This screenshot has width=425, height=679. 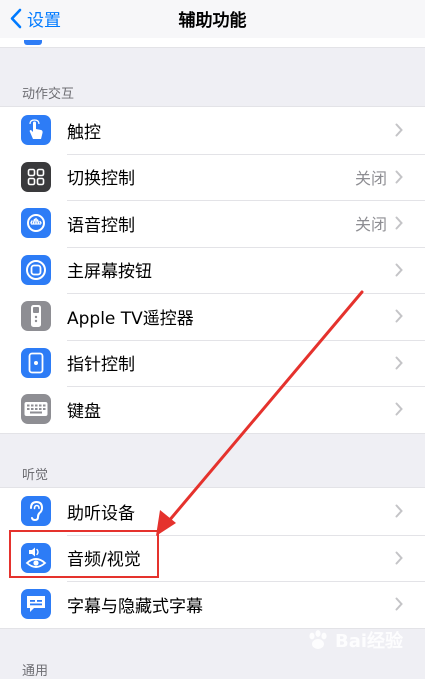 What do you see at coordinates (35, 671) in the screenshot?
I see `section-header-general: 通用` at bounding box center [35, 671].